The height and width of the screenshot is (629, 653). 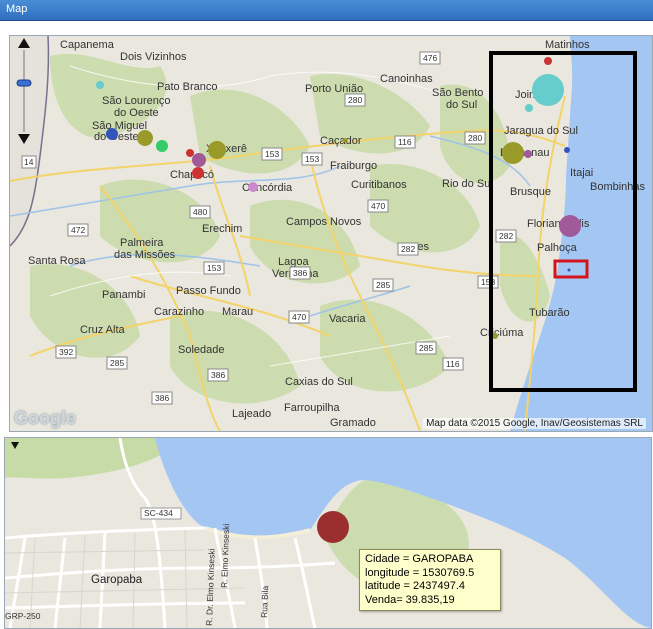 What do you see at coordinates (410, 599) in the screenshot?
I see `tooltip-sales: Venda= 39.835,19` at bounding box center [410, 599].